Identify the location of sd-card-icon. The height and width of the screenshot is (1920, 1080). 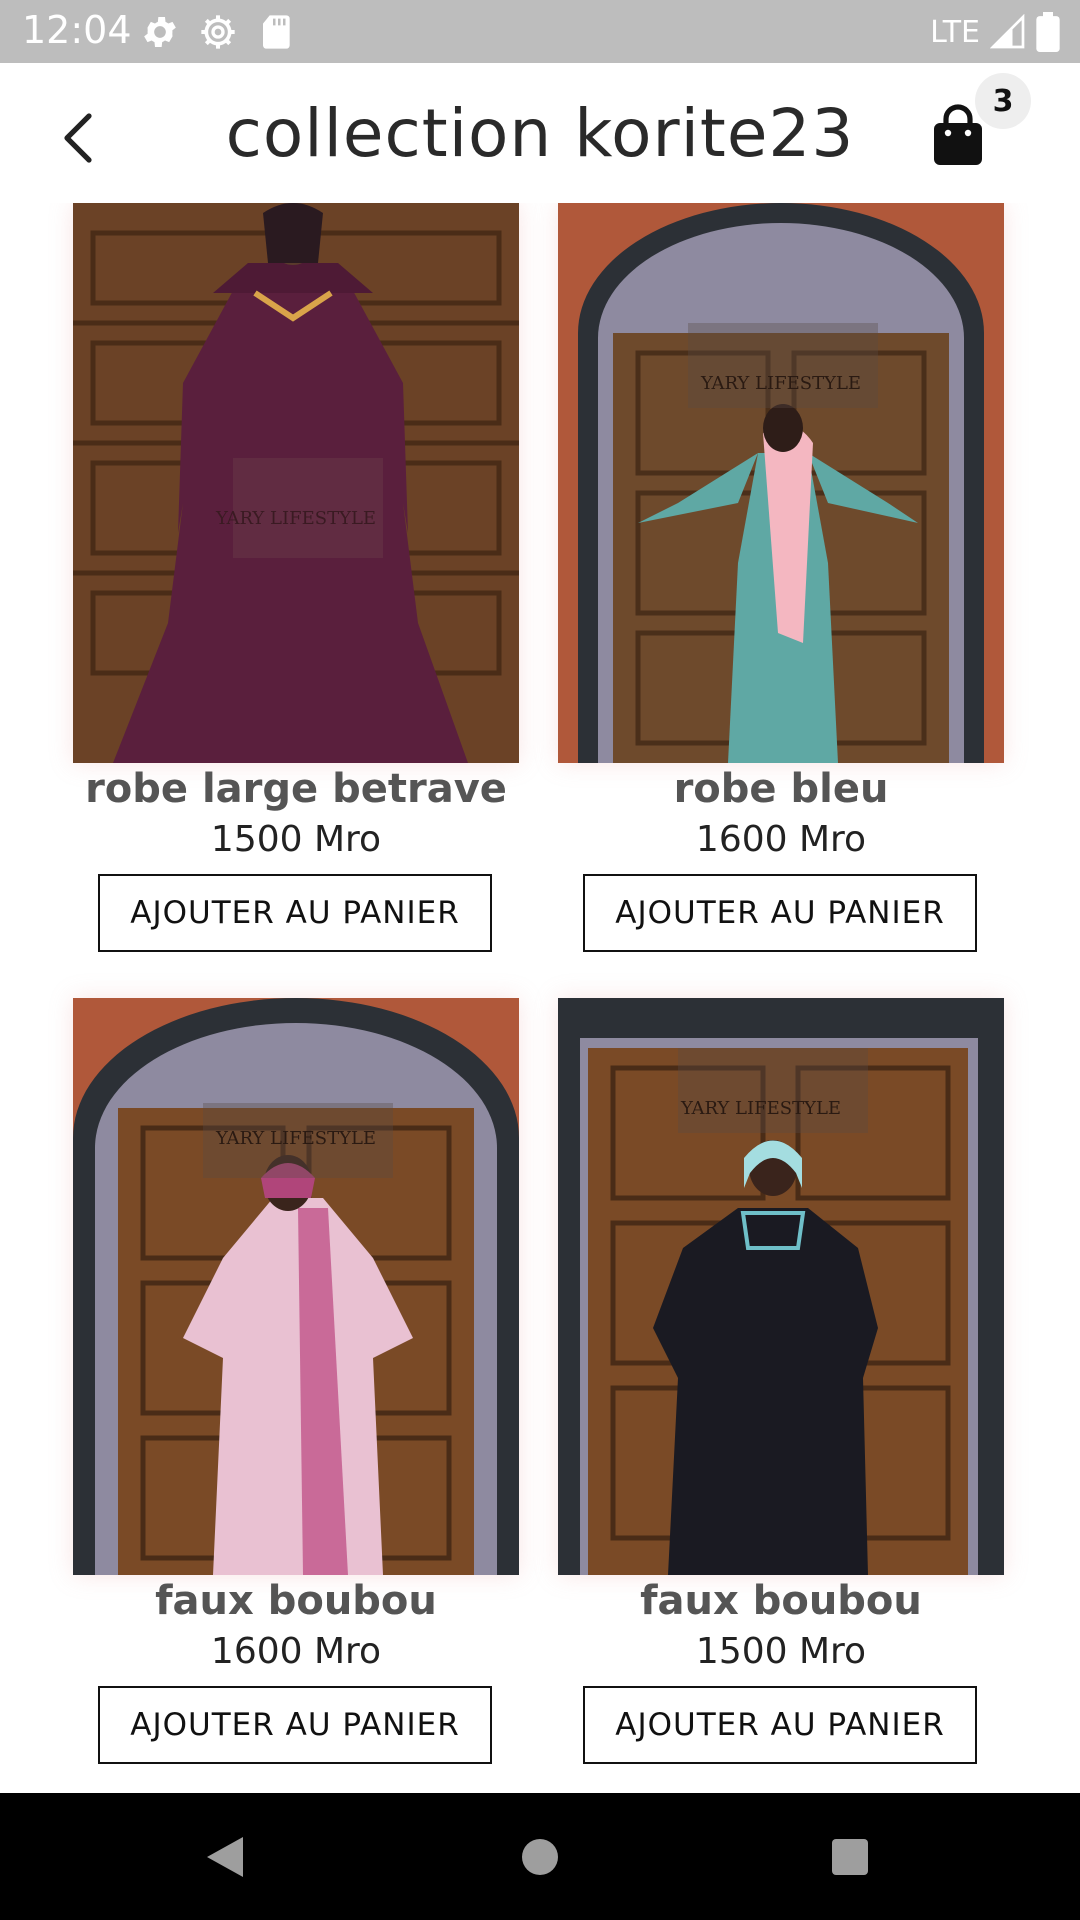
(276, 32).